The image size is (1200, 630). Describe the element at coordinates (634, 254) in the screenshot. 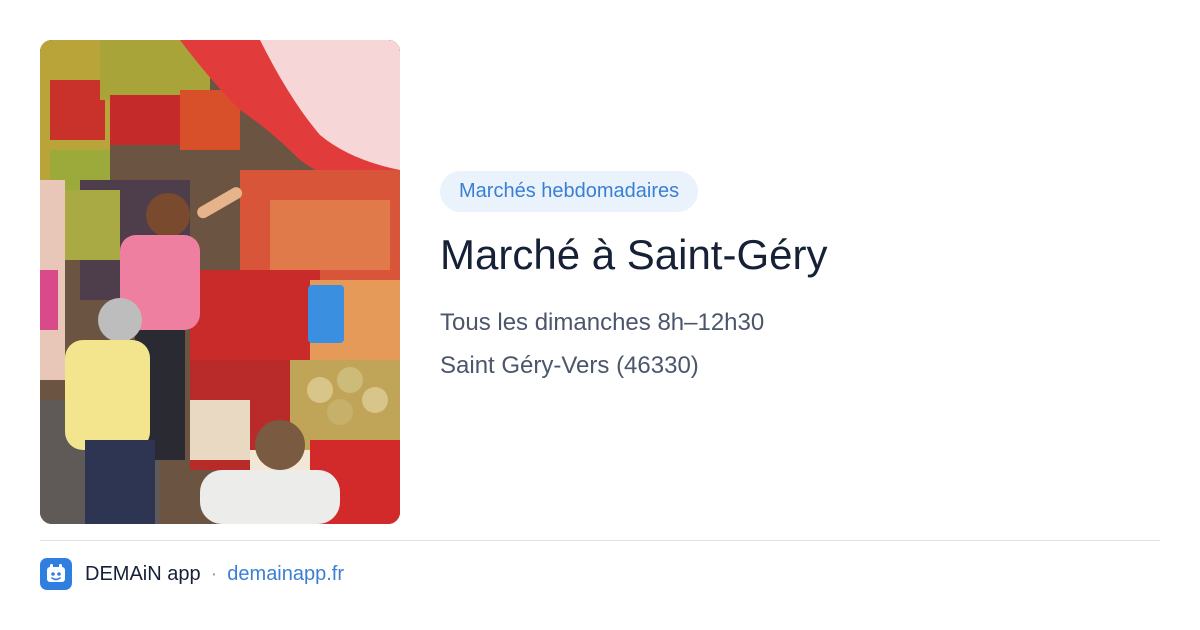

I see `market-title: Marché à Saint-Géry` at that location.